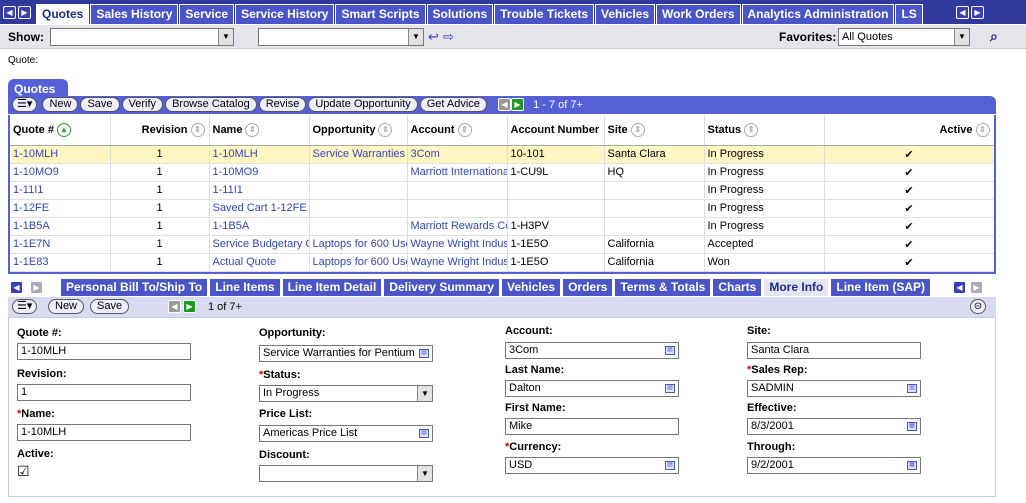 The image size is (1026, 503). I want to click on detail-tab-terms-totals: Terms & Totals, so click(663, 287).